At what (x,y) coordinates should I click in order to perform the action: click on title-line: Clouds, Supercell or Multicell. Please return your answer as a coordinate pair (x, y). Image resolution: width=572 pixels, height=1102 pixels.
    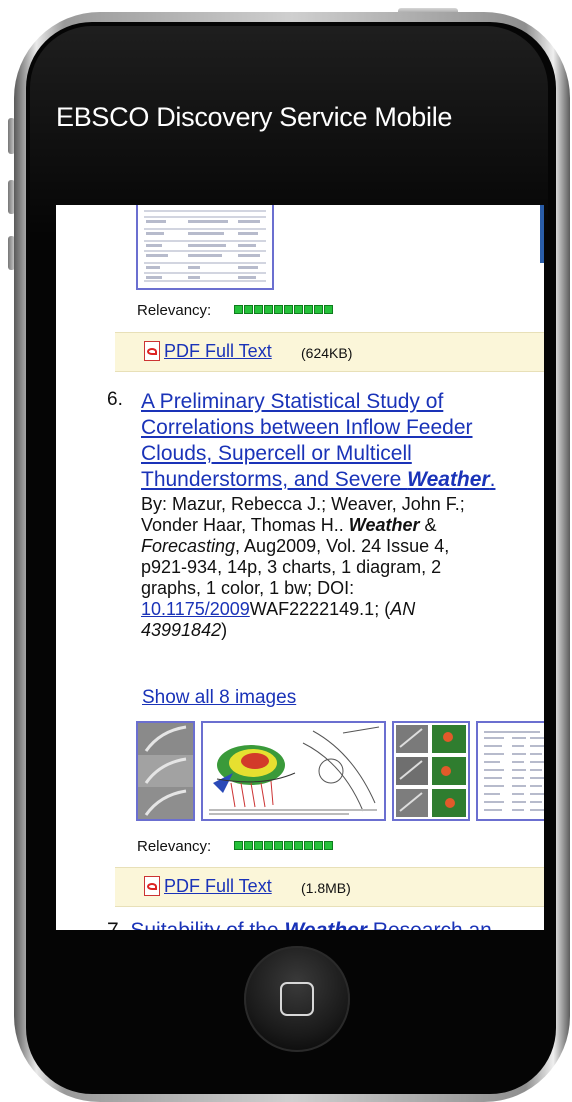
    Looking at the image, I should click on (342, 454).